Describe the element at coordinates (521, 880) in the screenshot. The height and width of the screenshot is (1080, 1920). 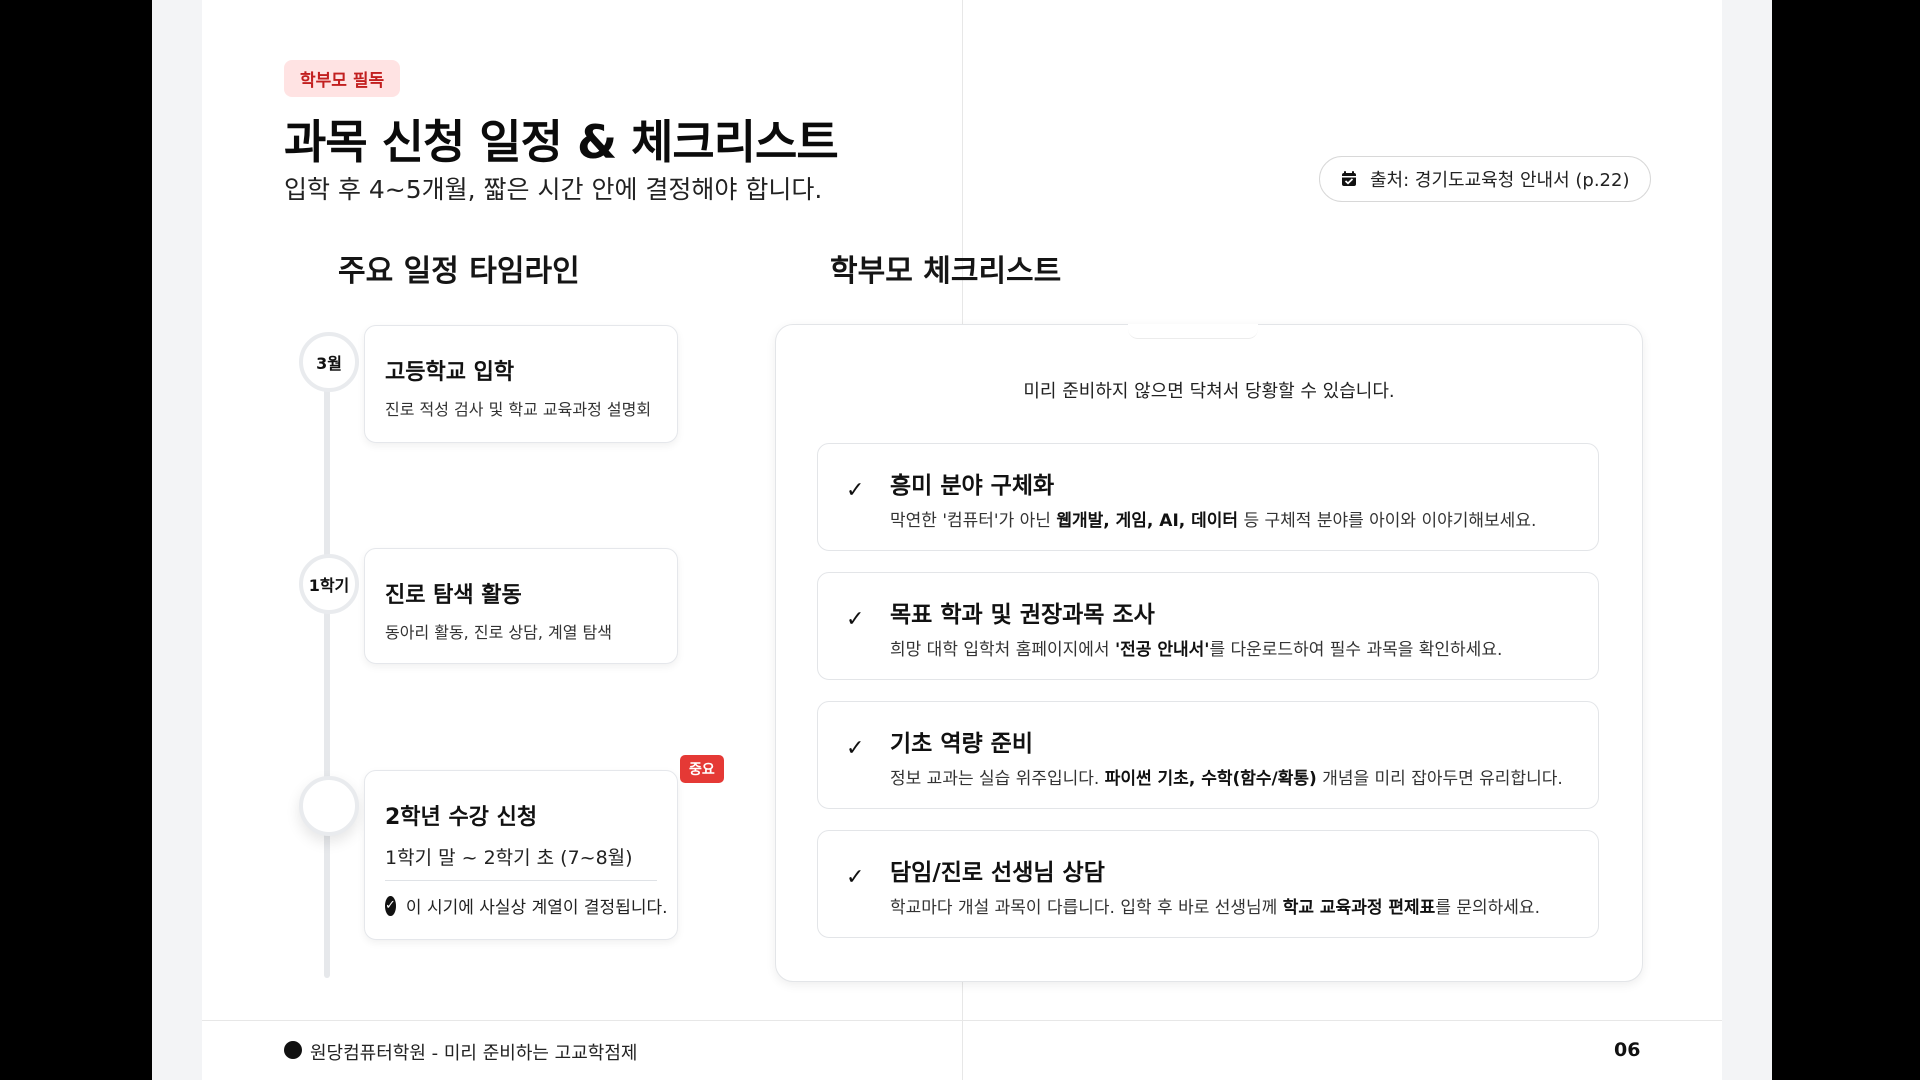
I see `timeline-card-separator` at that location.